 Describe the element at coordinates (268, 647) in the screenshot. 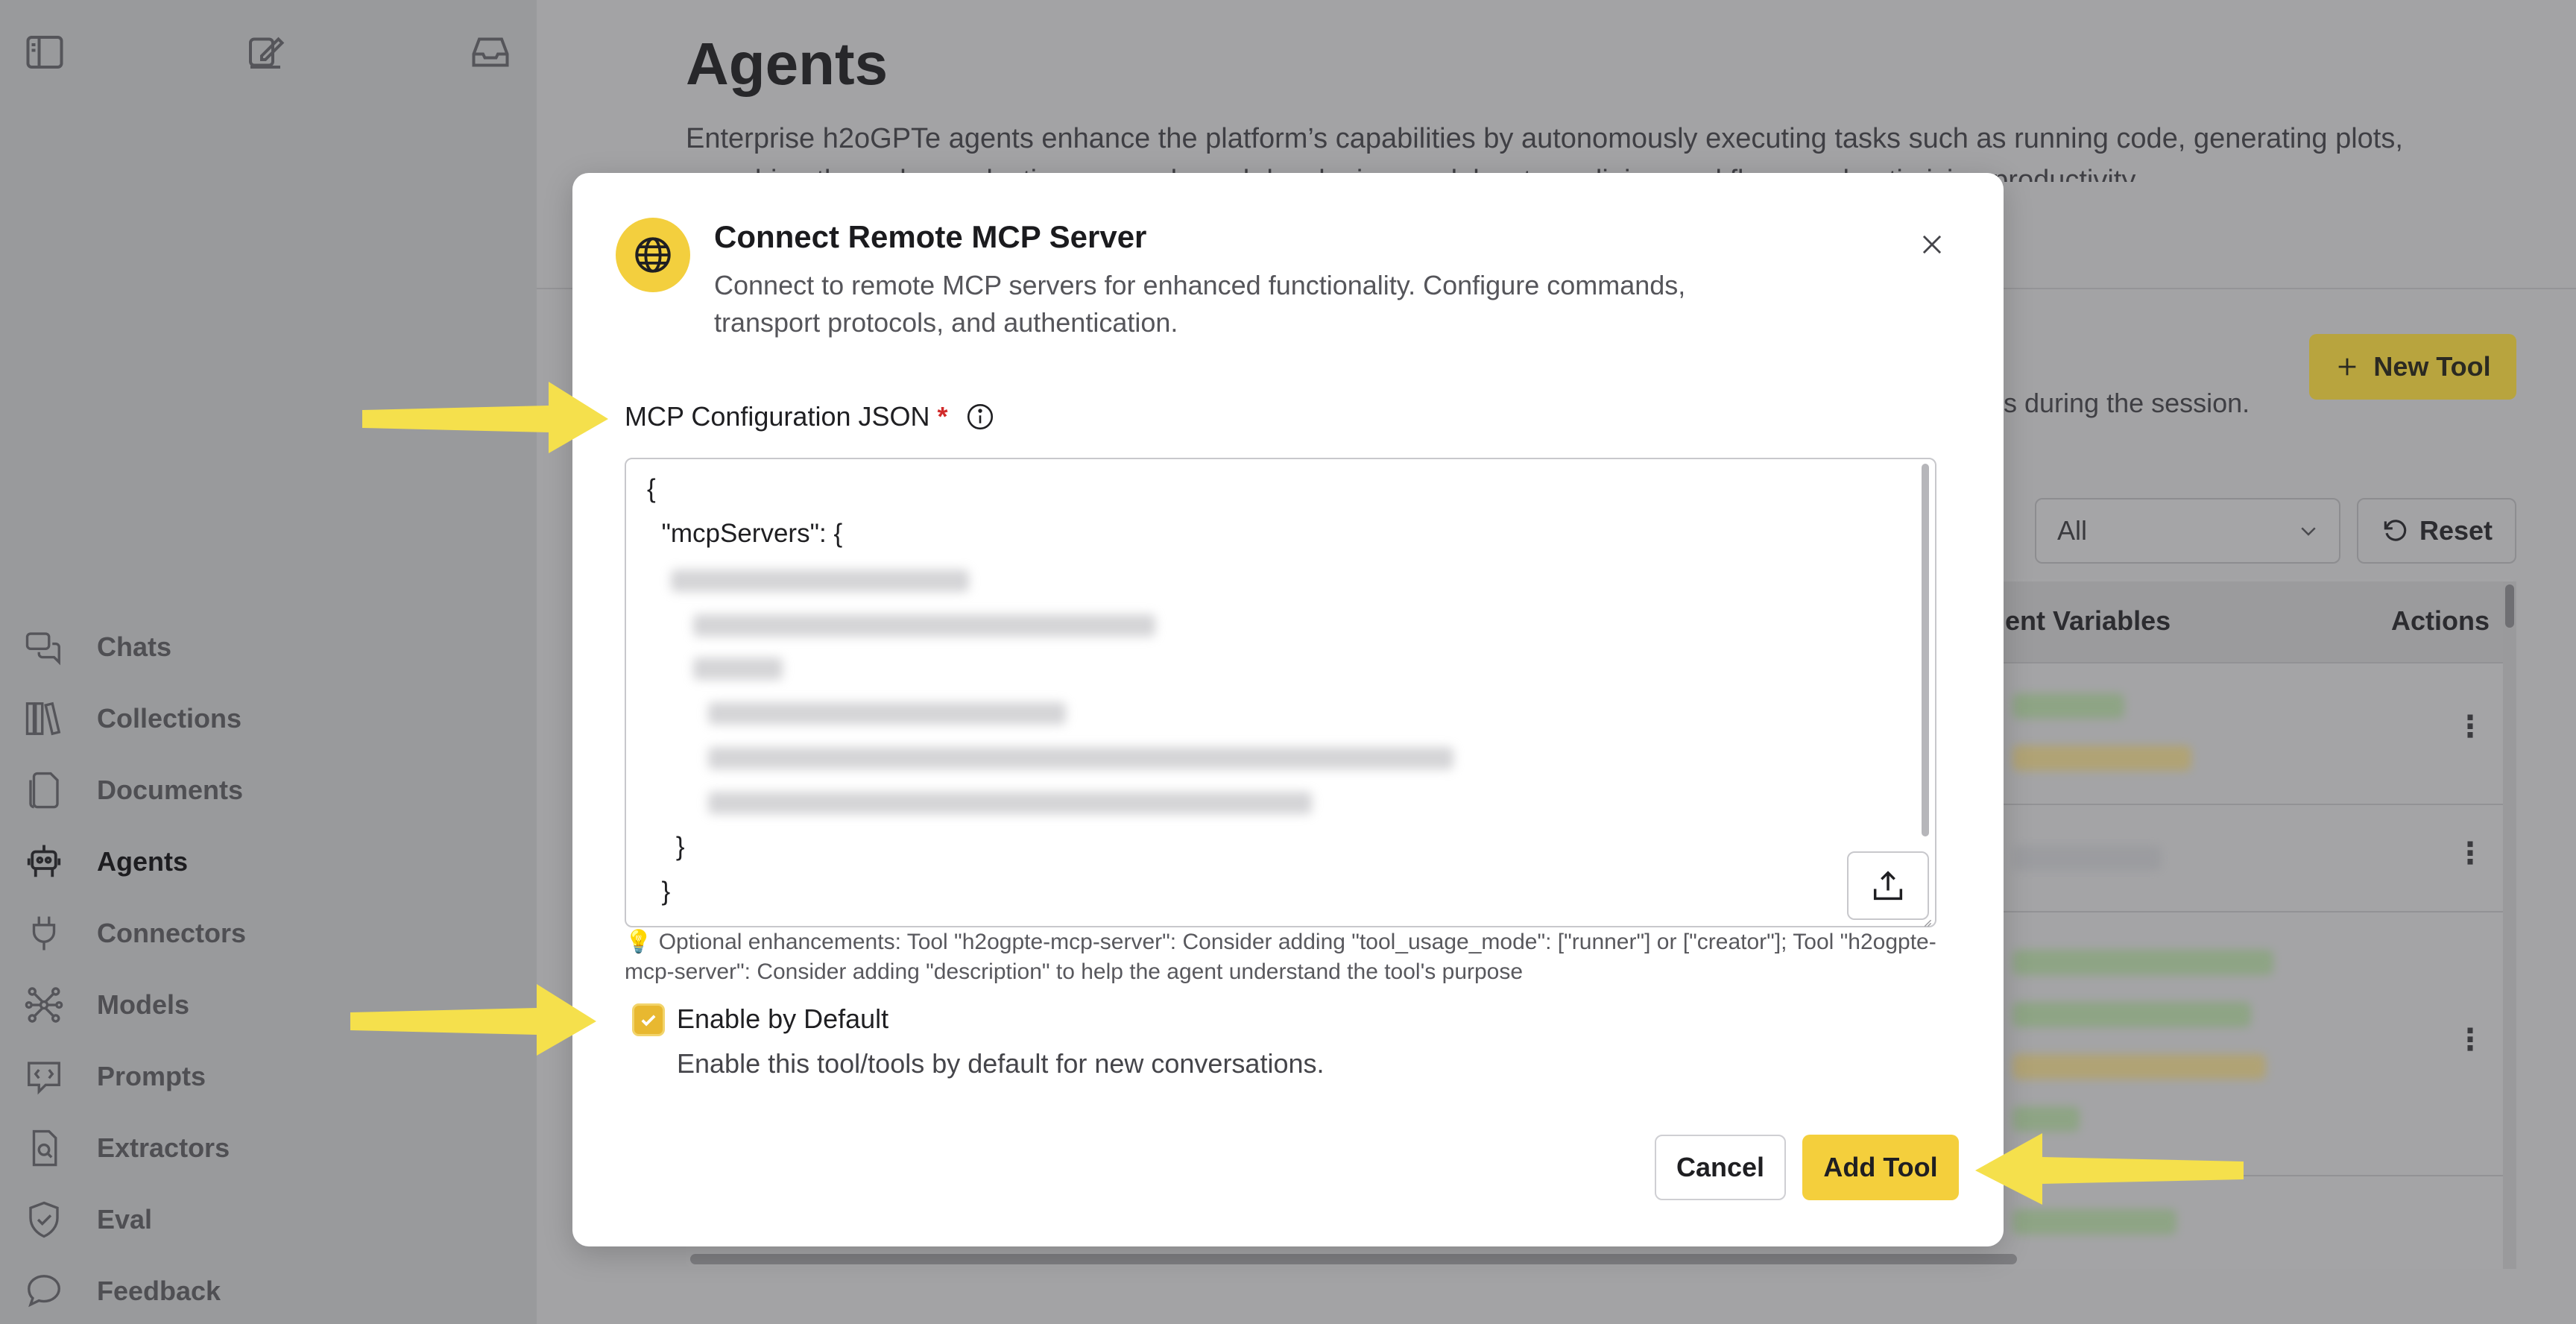

I see `sidebar-item-chats: Chats` at that location.